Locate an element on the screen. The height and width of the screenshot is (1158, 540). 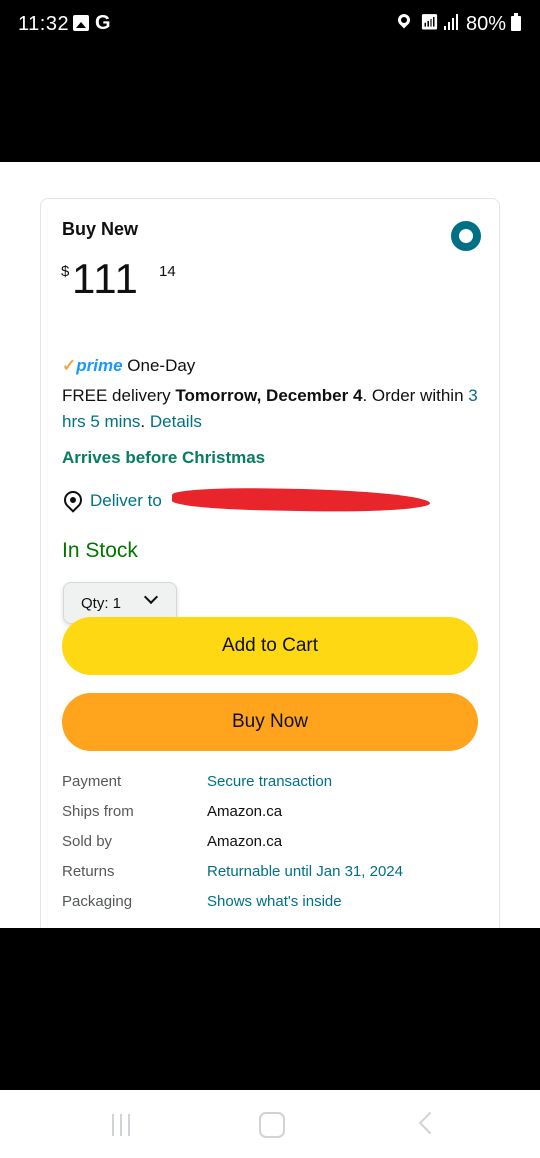
info-row-sold-by: Sold by Amazon.ca is located at coordinates (272, 848).